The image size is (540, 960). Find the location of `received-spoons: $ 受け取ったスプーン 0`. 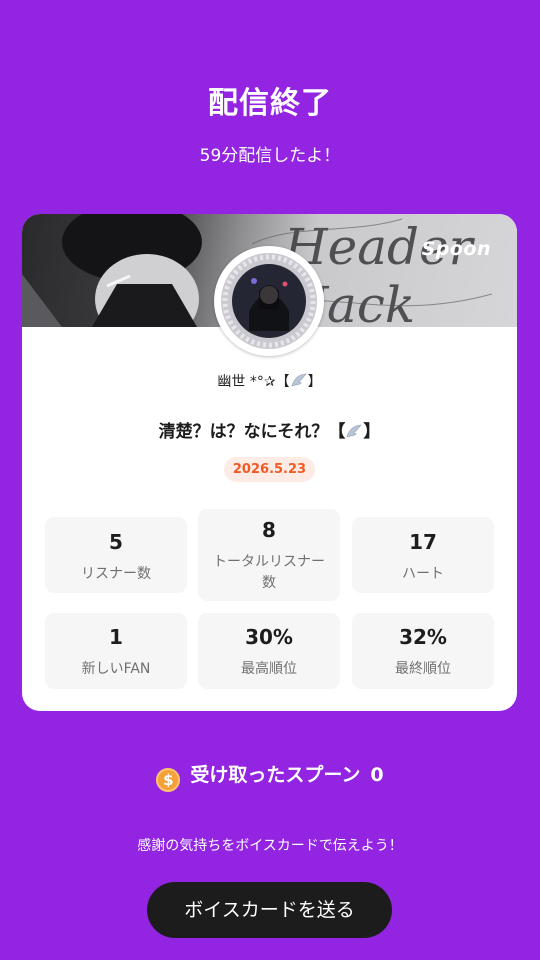

received-spoons: $ 受け取ったスプーン 0 is located at coordinates (270, 776).